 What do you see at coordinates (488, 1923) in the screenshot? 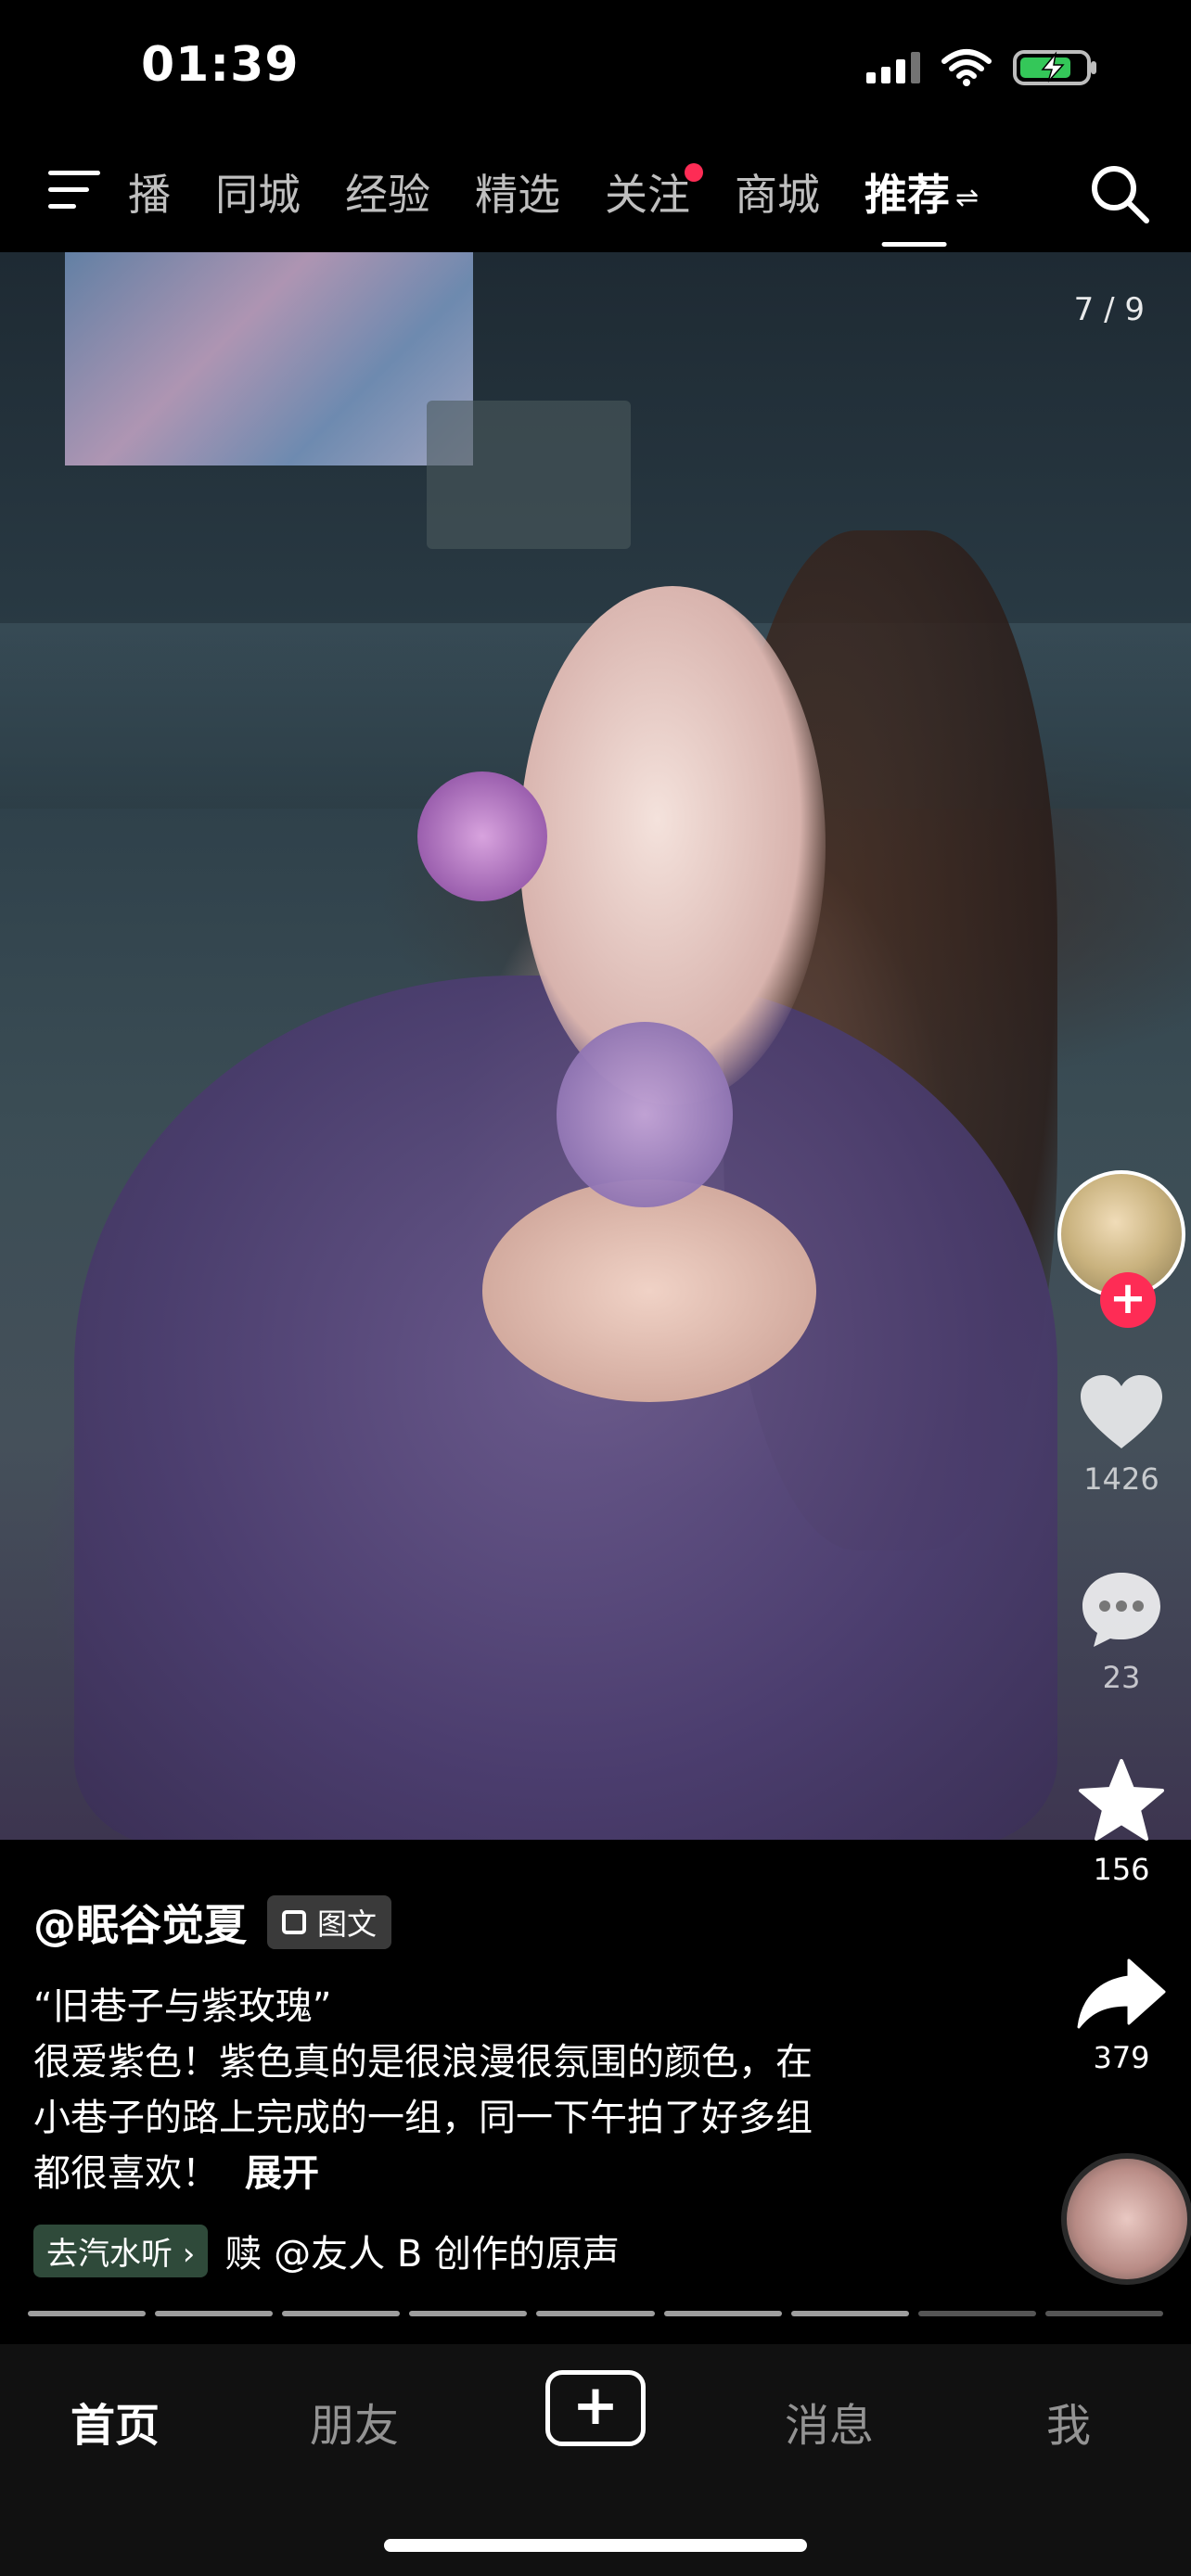
I see `author-row: @眠谷觉夏 图文` at bounding box center [488, 1923].